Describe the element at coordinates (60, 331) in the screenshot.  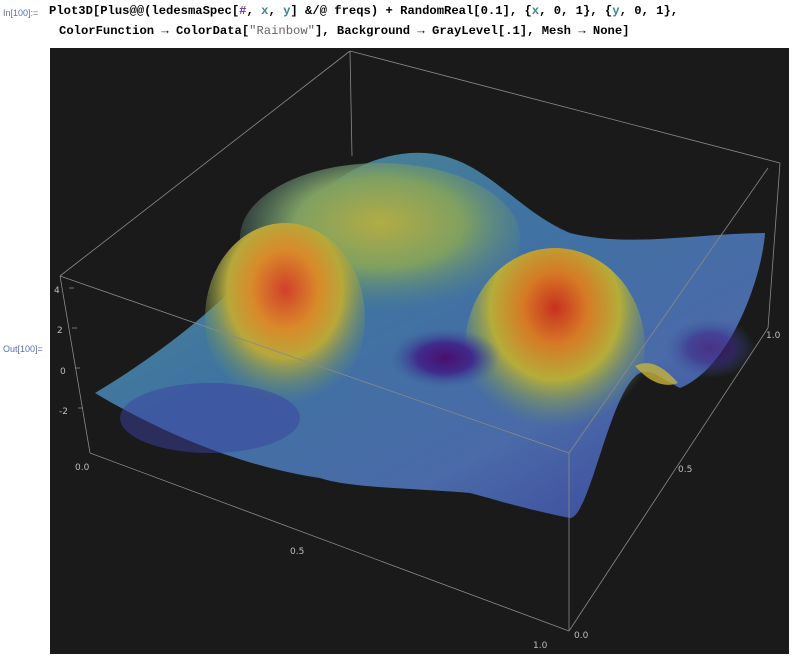
I see `z-tick-label: 2` at that location.